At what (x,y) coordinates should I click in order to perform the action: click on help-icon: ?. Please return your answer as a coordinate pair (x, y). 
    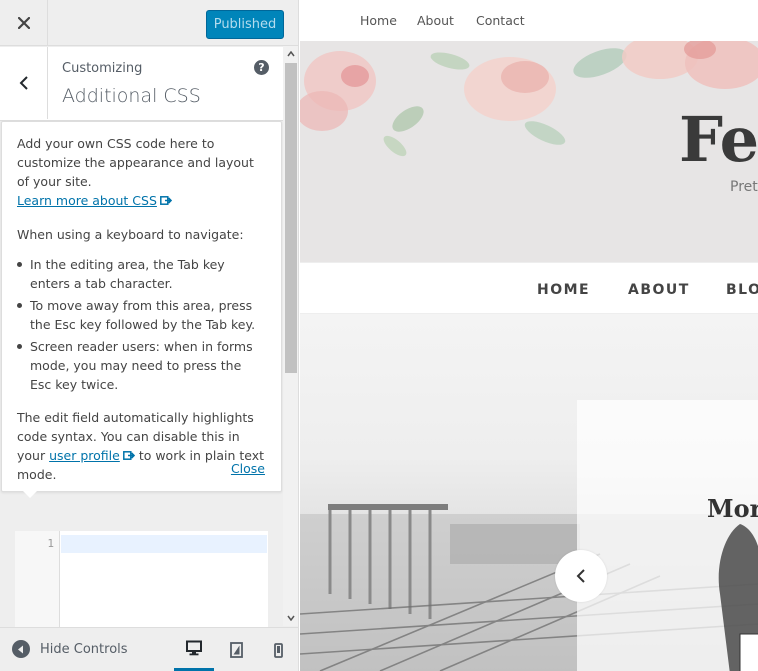
    Looking at the image, I should click on (261, 67).